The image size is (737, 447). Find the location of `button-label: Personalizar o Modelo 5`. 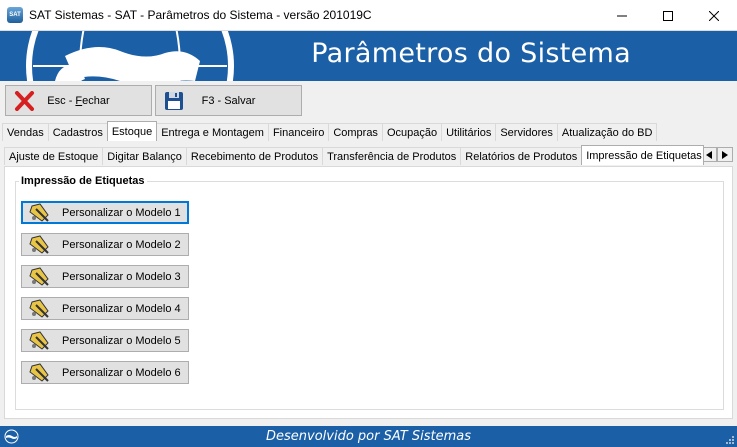

button-label: Personalizar o Modelo 5 is located at coordinates (121, 340).